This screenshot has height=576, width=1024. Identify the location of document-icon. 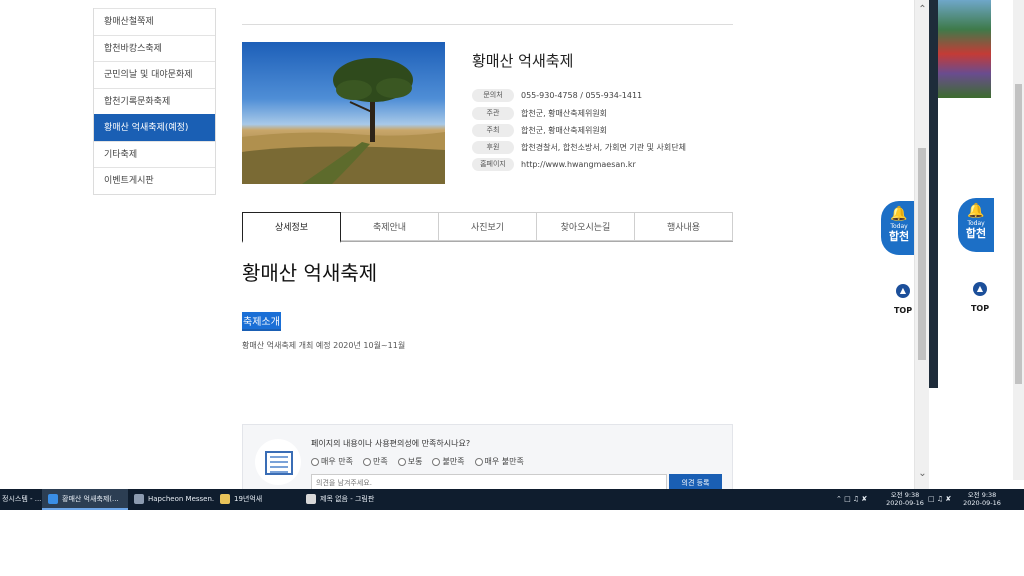
(279, 463).